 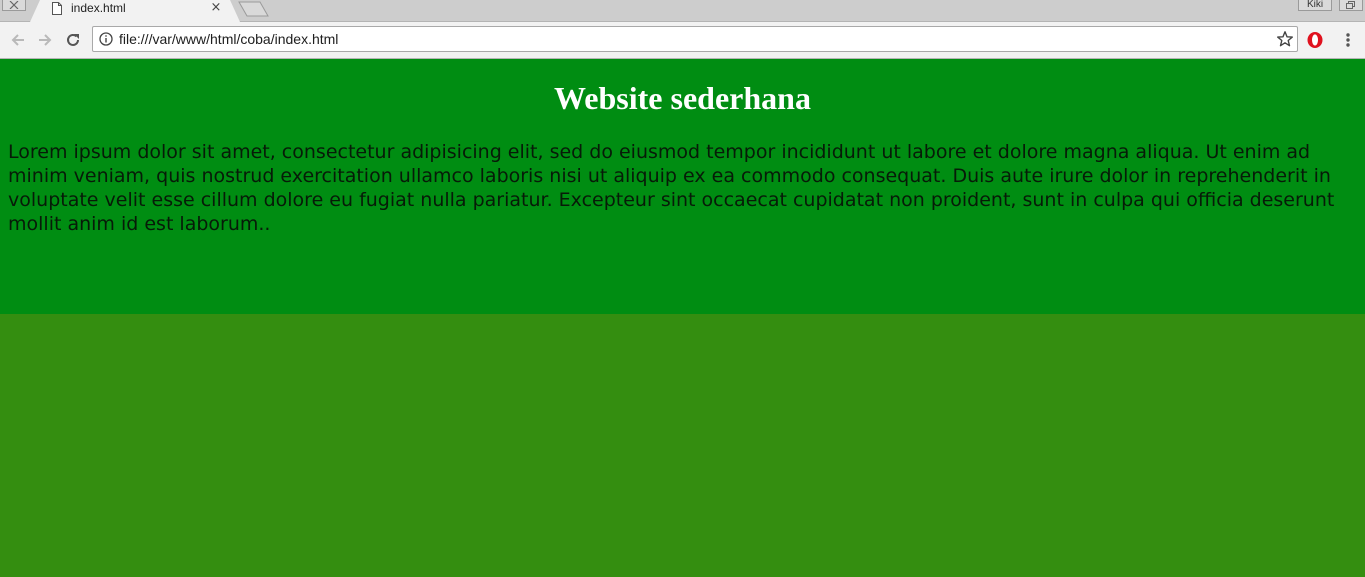 I want to click on page-title: Website sederhana, so click(x=682, y=98).